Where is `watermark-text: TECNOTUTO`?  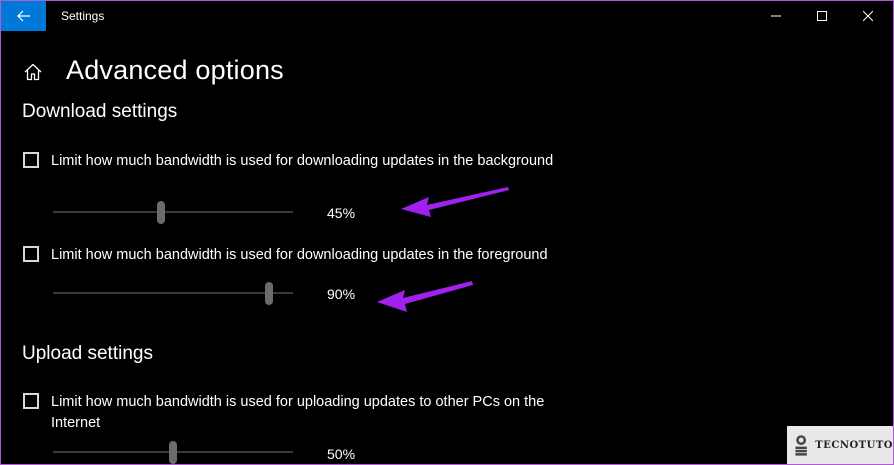
watermark-text: TECNOTUTO is located at coordinates (854, 445).